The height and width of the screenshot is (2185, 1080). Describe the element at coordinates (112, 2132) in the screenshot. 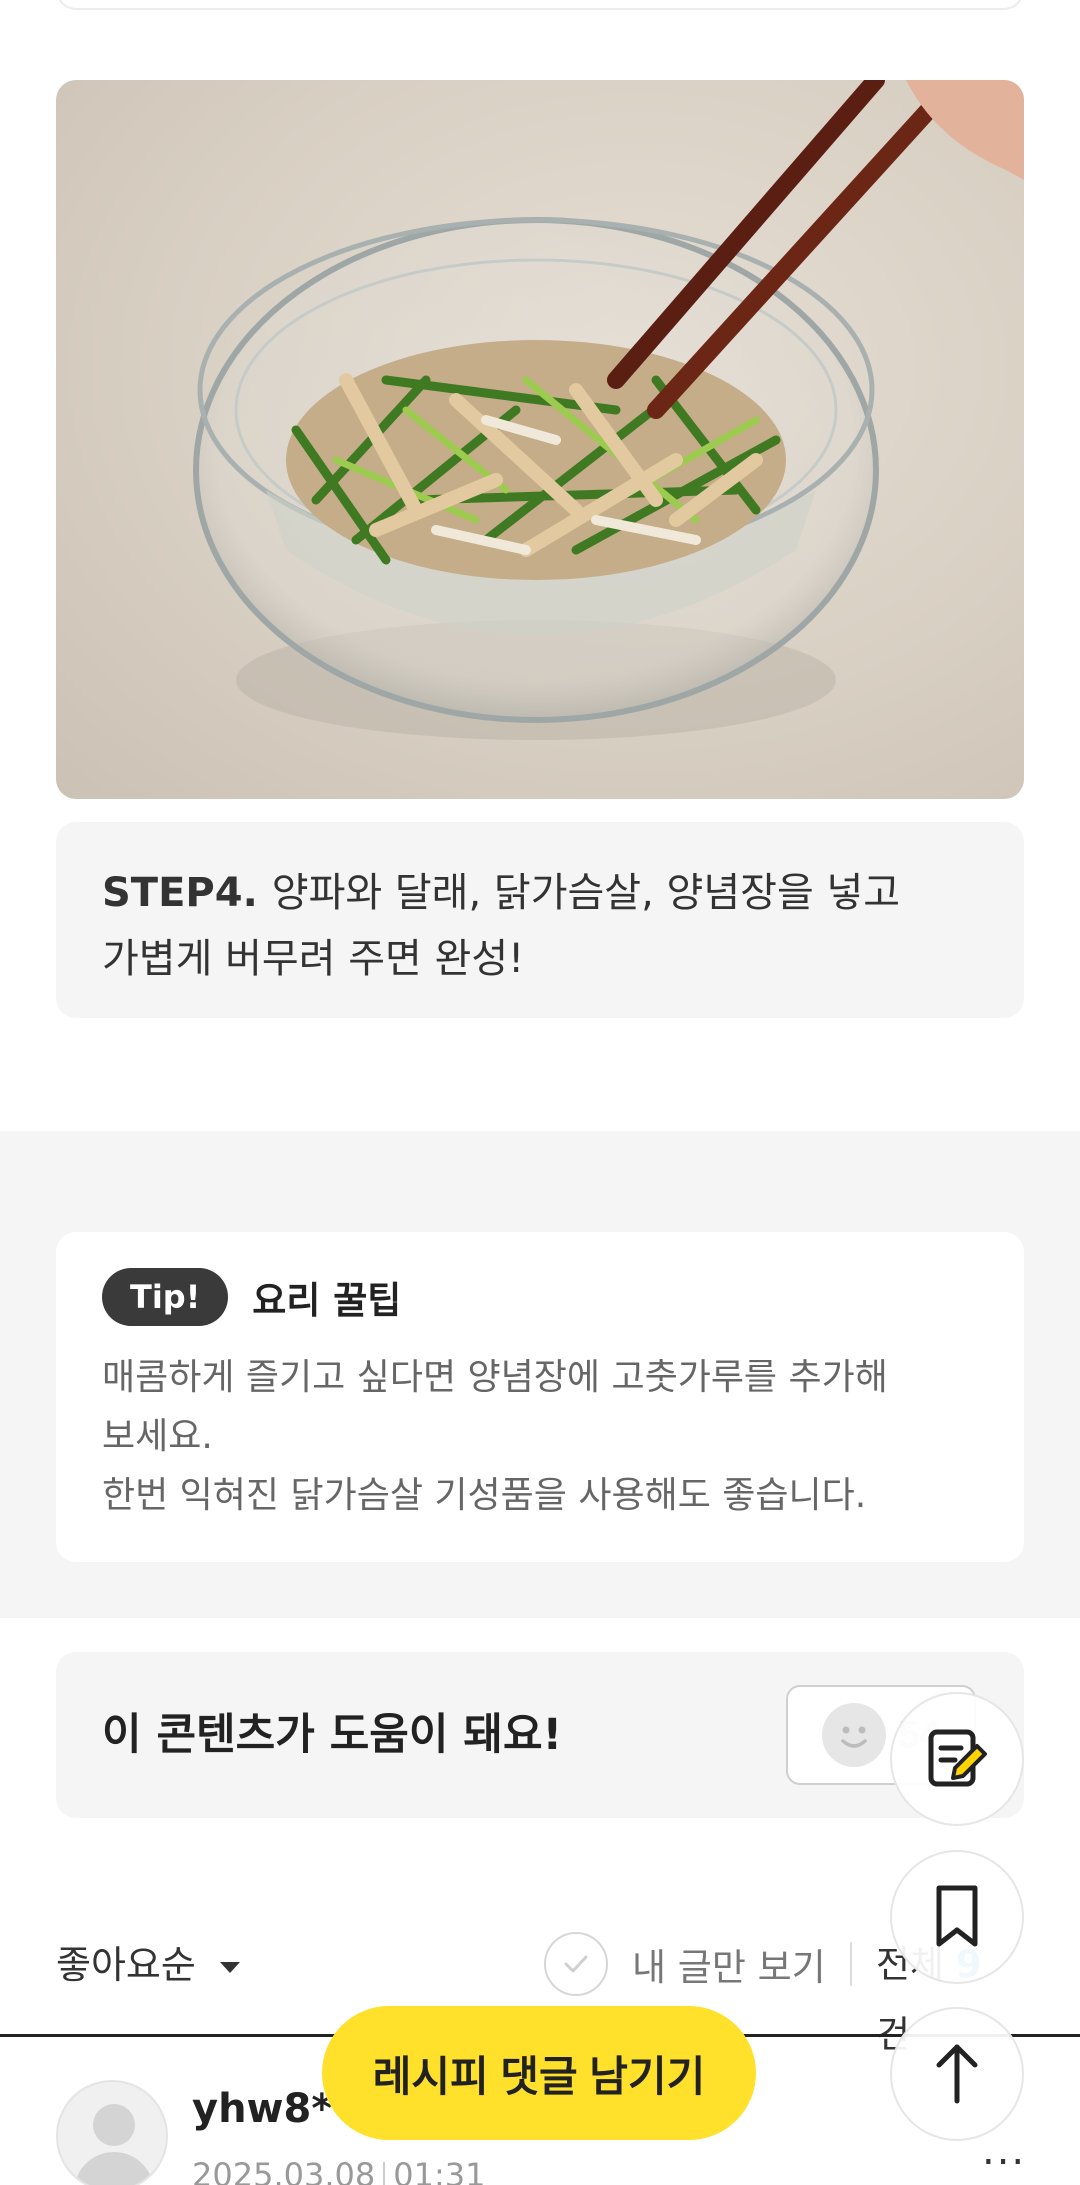

I see `avatar` at that location.